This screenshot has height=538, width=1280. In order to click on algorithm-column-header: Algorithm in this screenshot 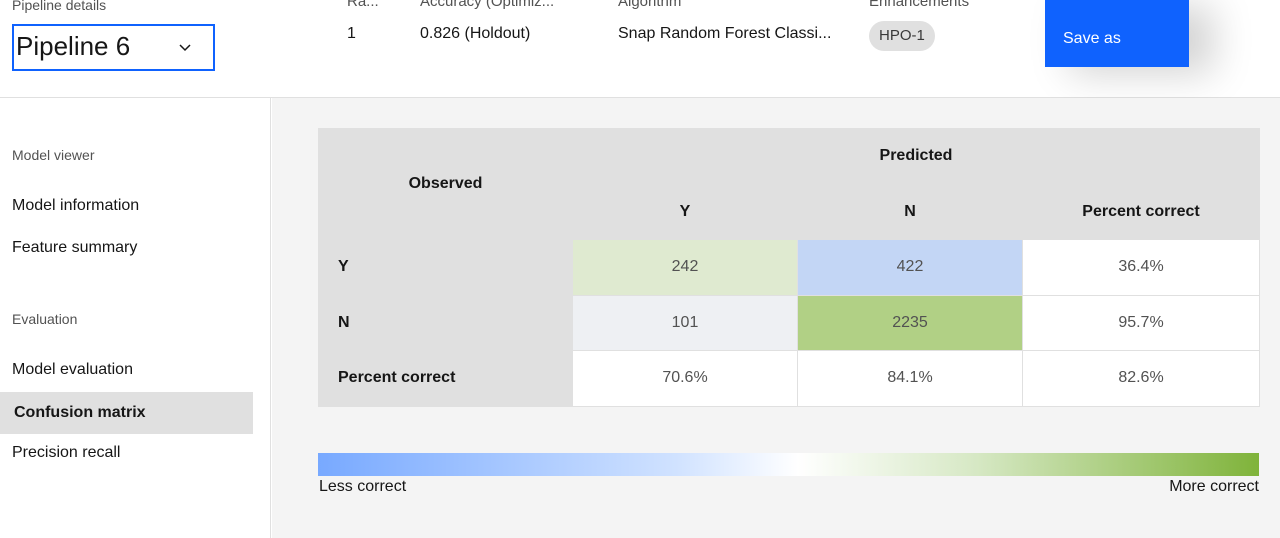, I will do `click(650, 5)`.